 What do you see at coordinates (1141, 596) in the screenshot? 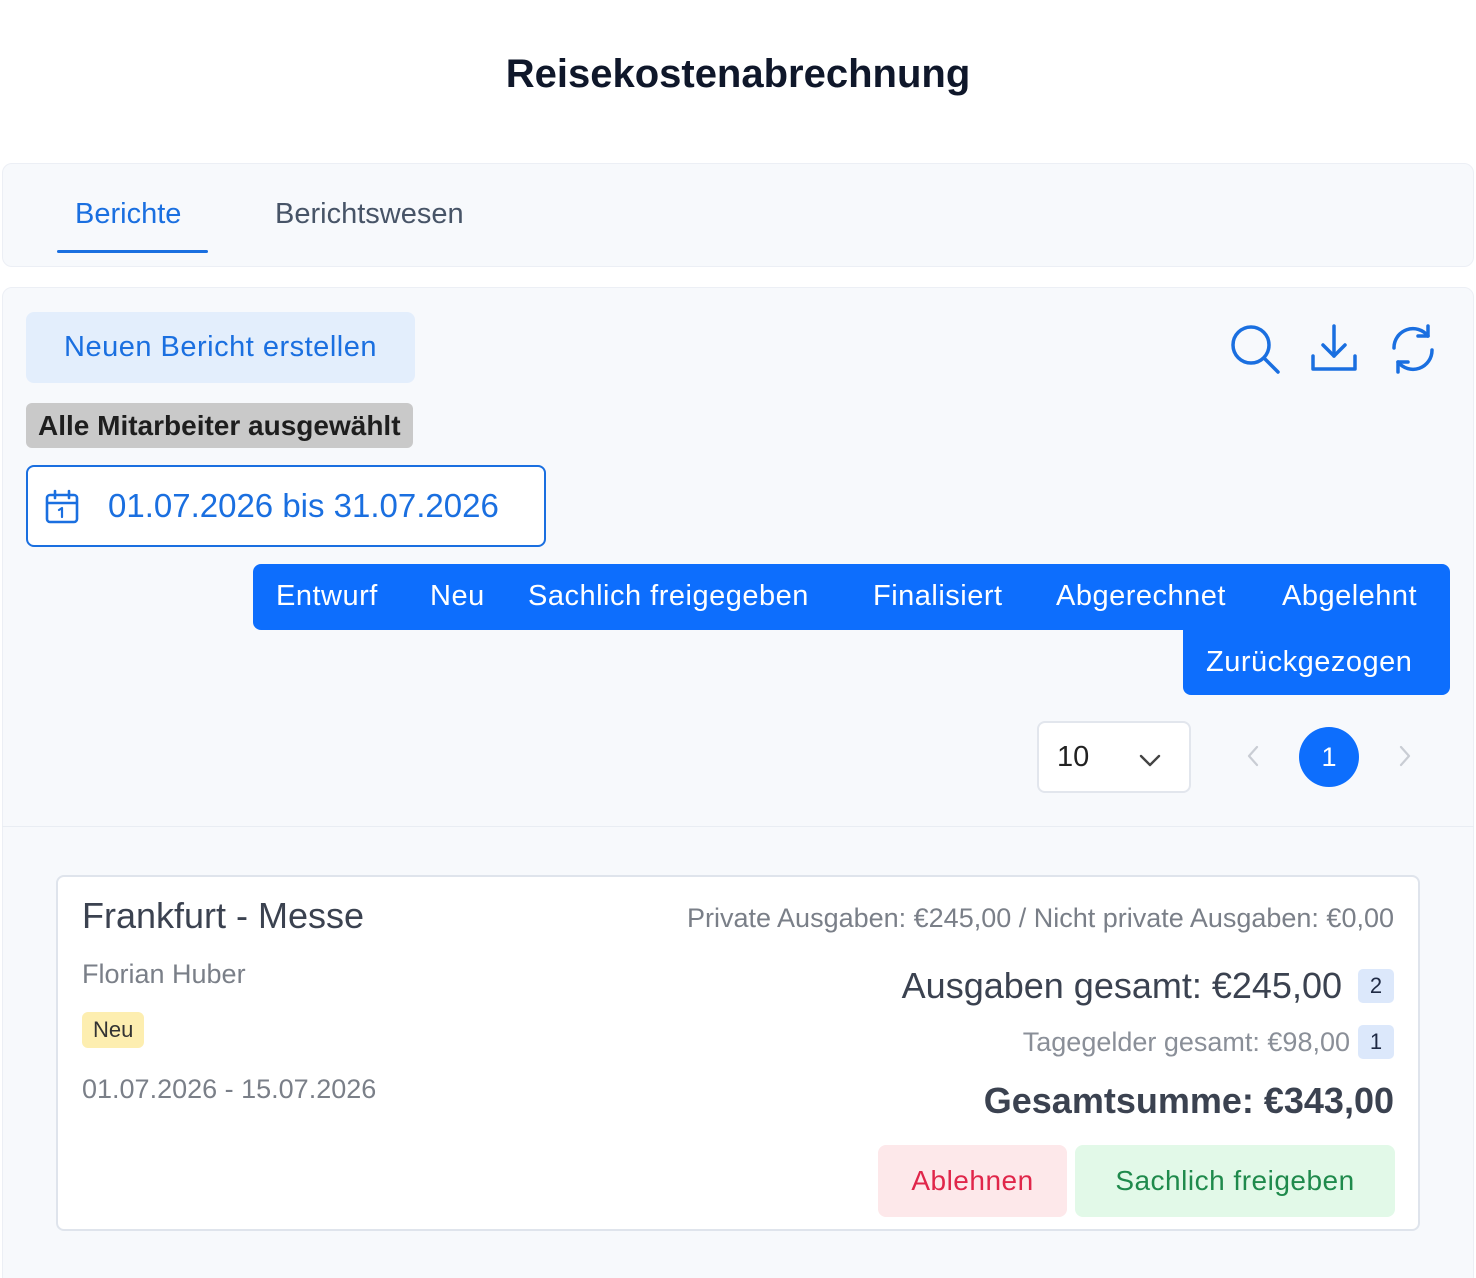
I see `status-filter-abgerechnet: Abgerechnet` at bounding box center [1141, 596].